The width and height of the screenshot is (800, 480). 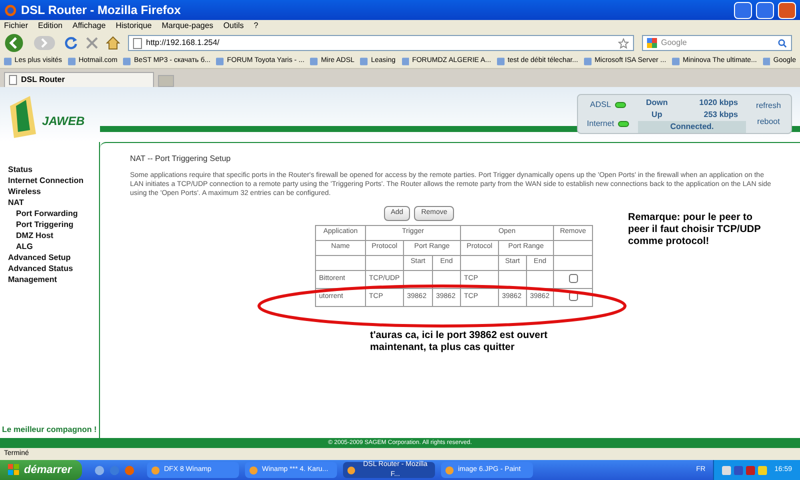 What do you see at coordinates (53, 246) in the screenshot?
I see `sidebar-item: ALG` at bounding box center [53, 246].